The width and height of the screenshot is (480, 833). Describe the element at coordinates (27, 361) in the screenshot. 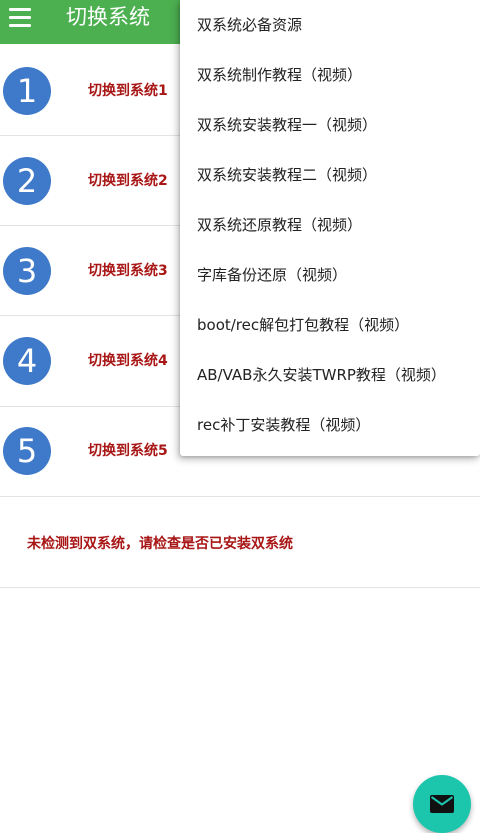

I see `system-number-4: 4` at that location.